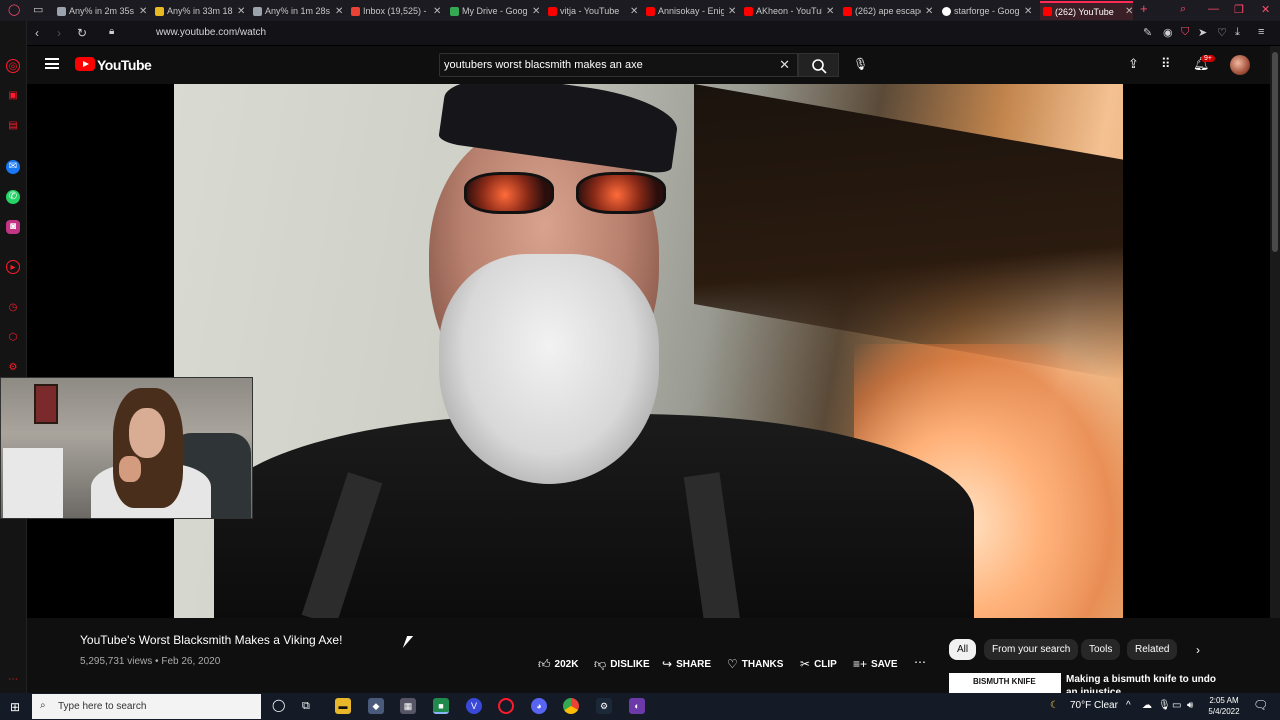  Describe the element at coordinates (888, 11) in the screenshot. I see `browser-tab: (262) ape escape ✕` at that location.